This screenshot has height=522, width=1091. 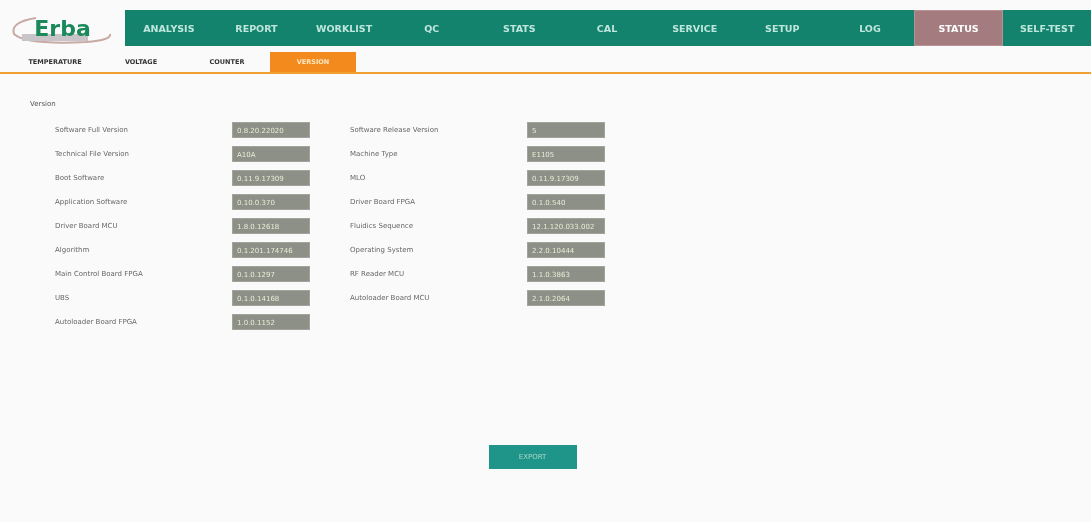 I want to click on nav-tab: SELF-TEST, so click(x=1047, y=28).